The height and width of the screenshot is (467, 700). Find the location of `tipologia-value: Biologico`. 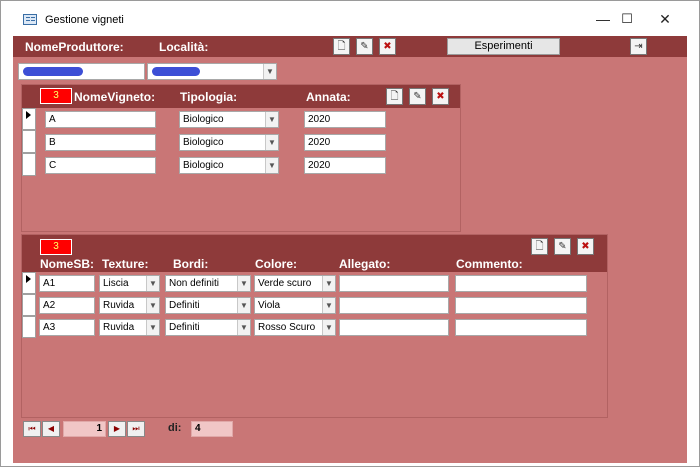

tipologia-value: Biologico is located at coordinates (203, 142).